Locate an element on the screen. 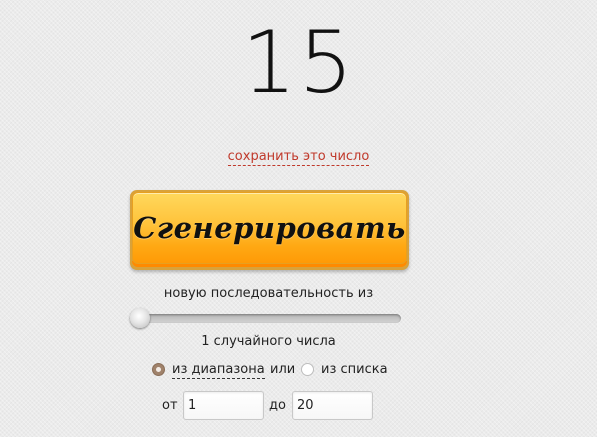 The width and height of the screenshot is (597, 437). generate-button: Сгенерировать is located at coordinates (269, 228).